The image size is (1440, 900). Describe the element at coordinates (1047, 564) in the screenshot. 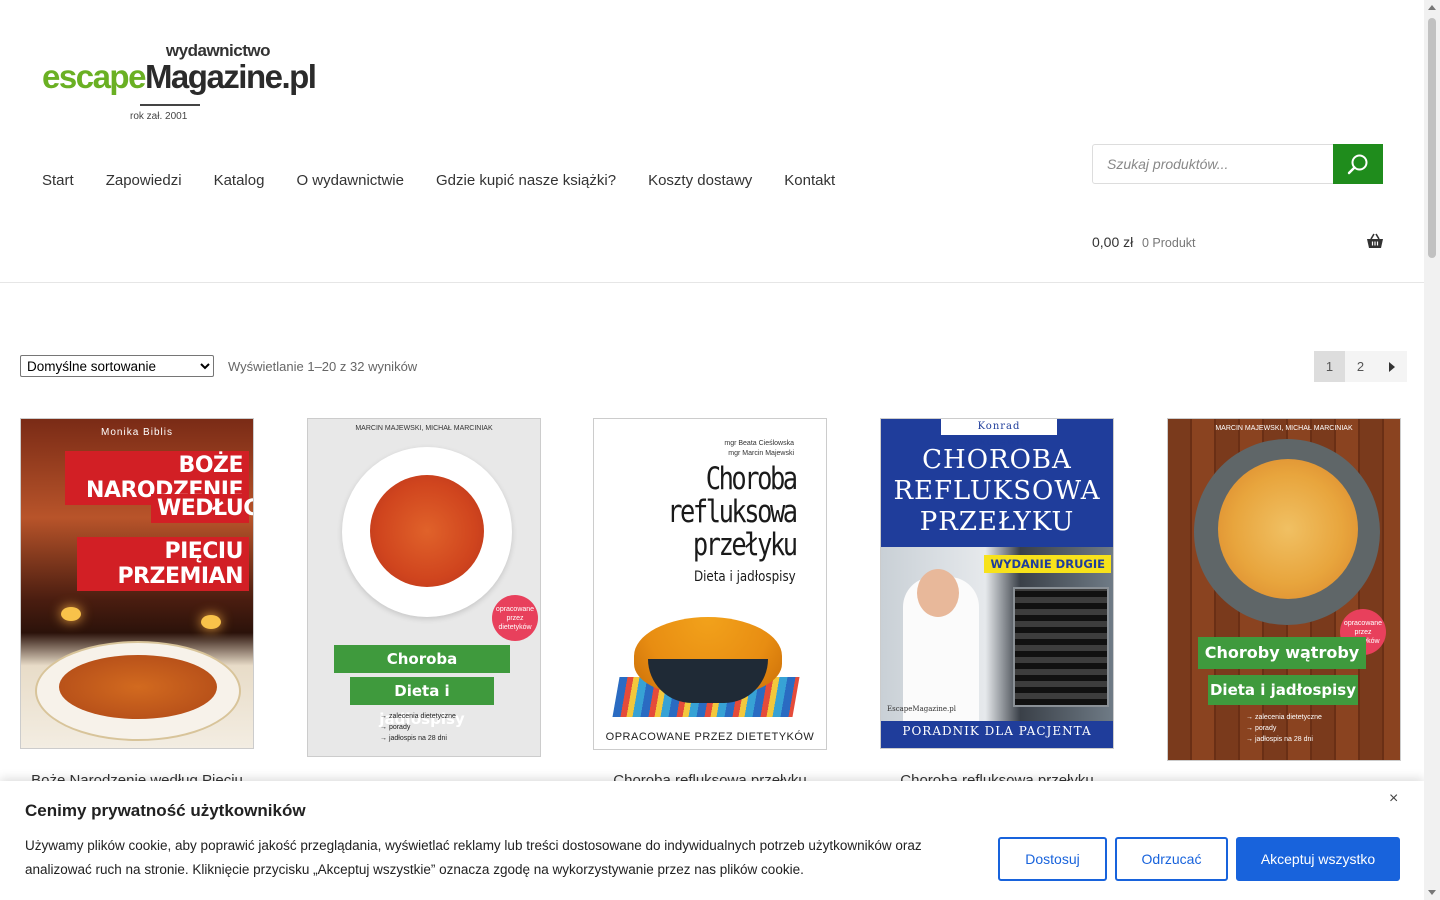

I see `cover-edition: WYDANIE DRUGIE` at that location.